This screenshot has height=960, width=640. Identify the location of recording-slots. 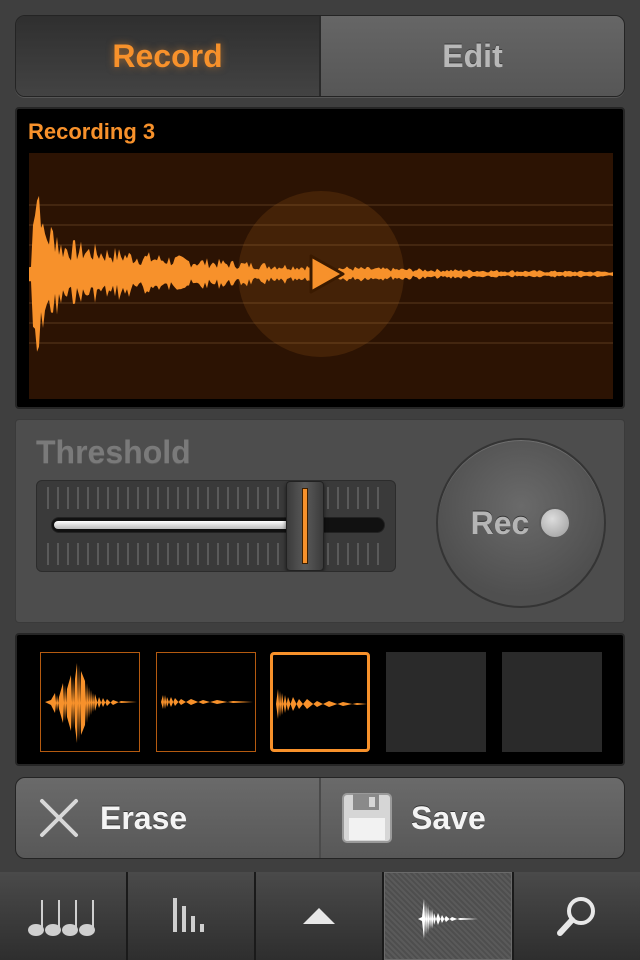
(320, 699).